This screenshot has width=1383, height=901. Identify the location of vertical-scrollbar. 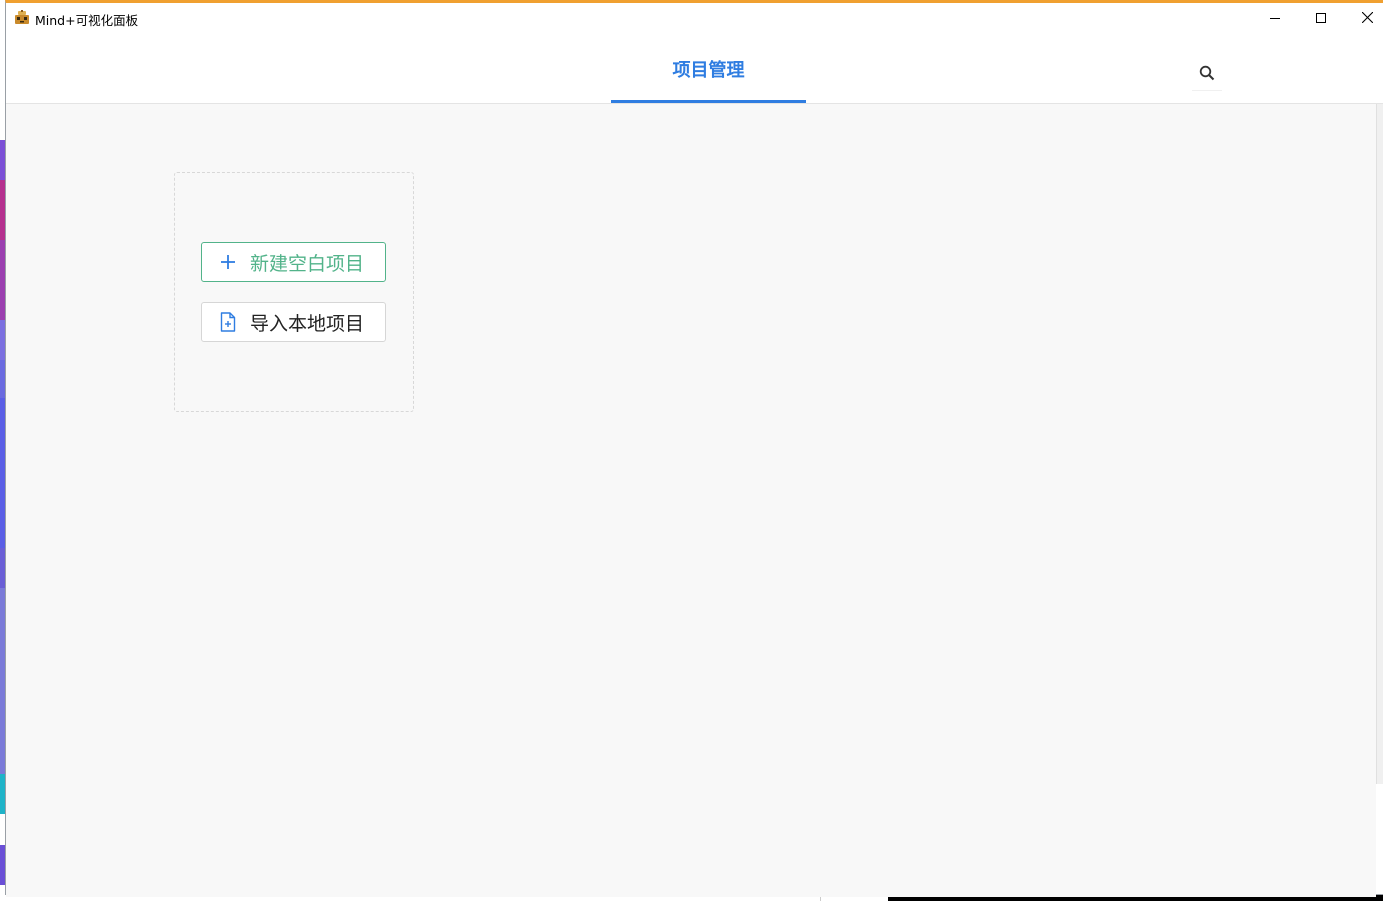
(1379, 444).